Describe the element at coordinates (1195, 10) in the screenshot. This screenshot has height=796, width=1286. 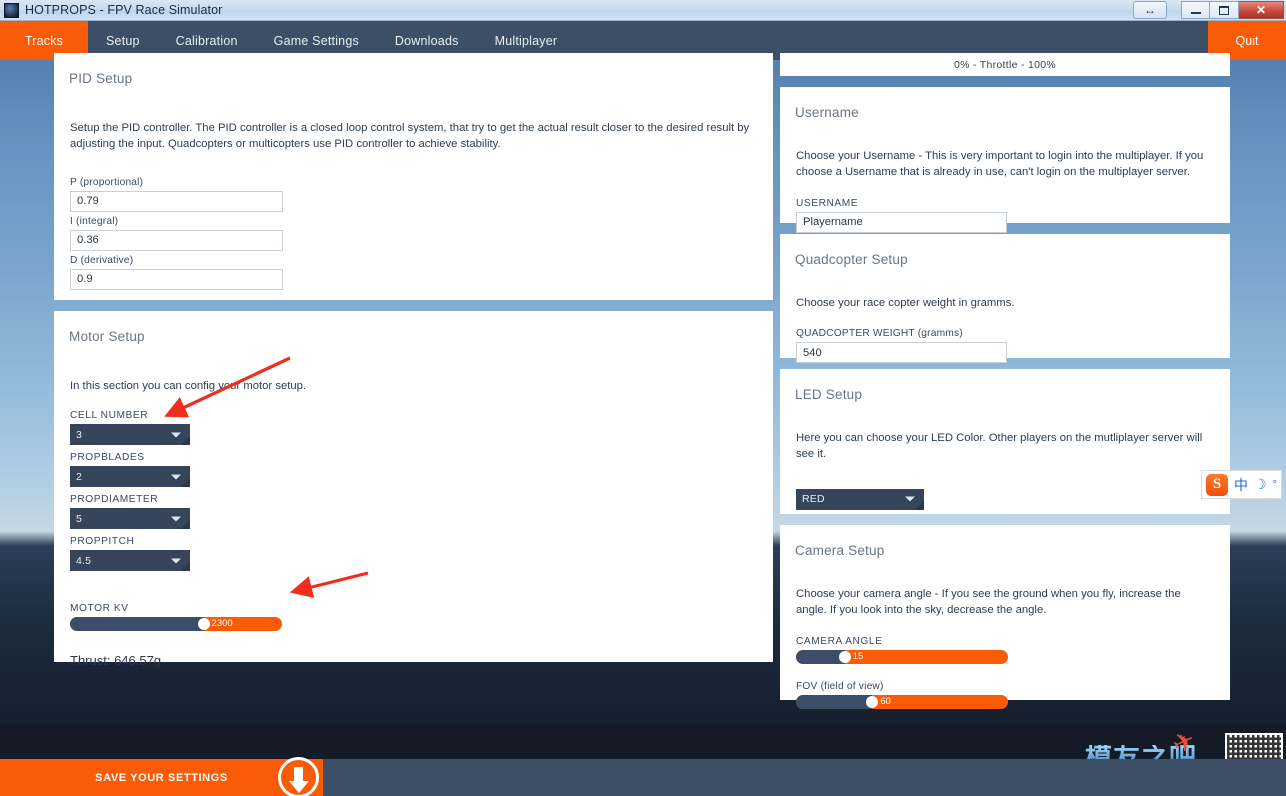
I see `minimize-button` at that location.